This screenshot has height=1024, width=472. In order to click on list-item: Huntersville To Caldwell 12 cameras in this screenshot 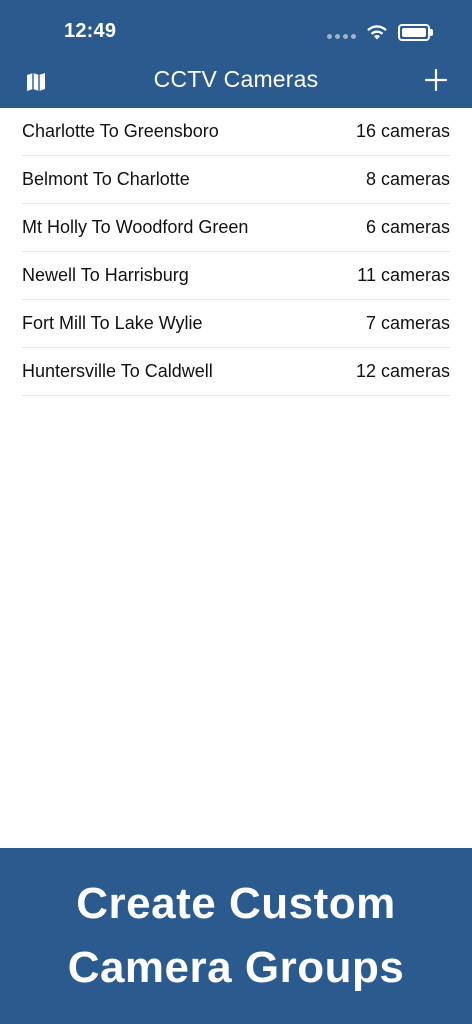, I will do `click(236, 372)`.